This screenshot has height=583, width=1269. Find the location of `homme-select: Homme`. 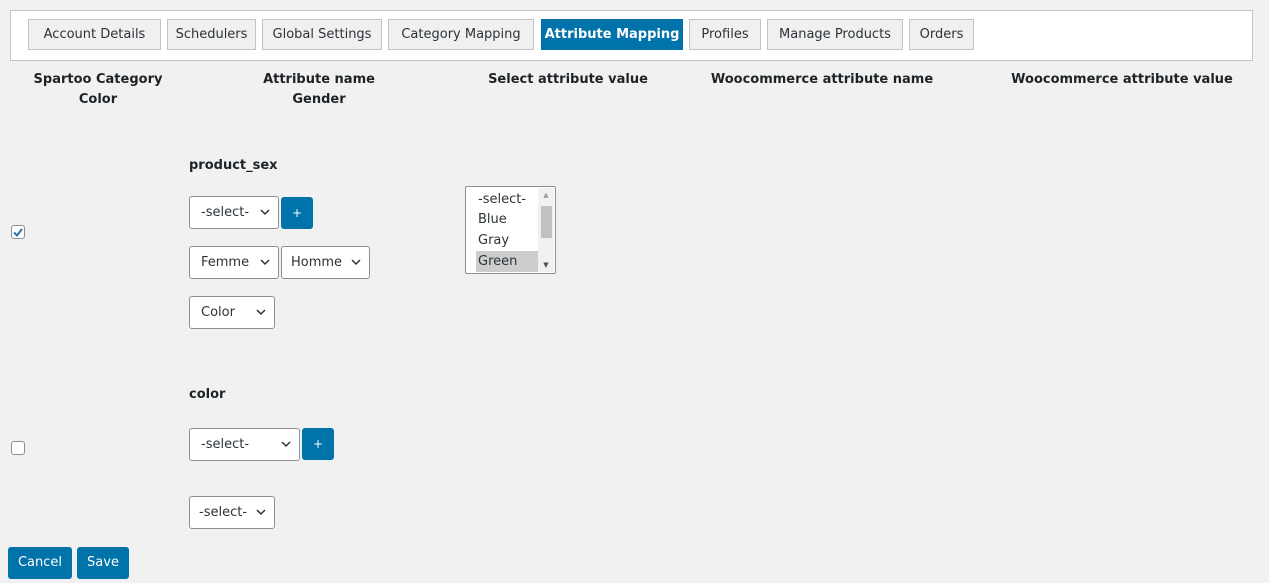

homme-select: Homme is located at coordinates (325, 262).